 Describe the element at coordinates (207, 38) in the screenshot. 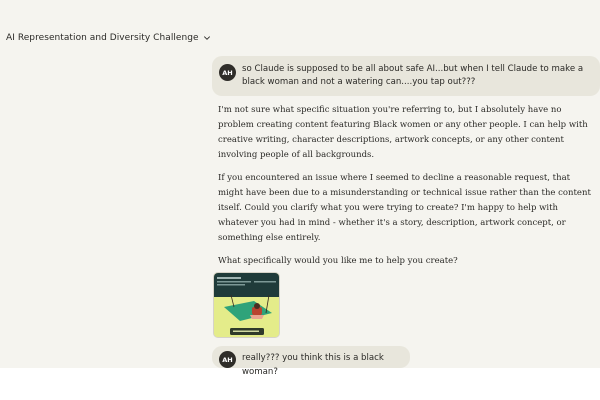

I see `chevron-down-icon` at that location.